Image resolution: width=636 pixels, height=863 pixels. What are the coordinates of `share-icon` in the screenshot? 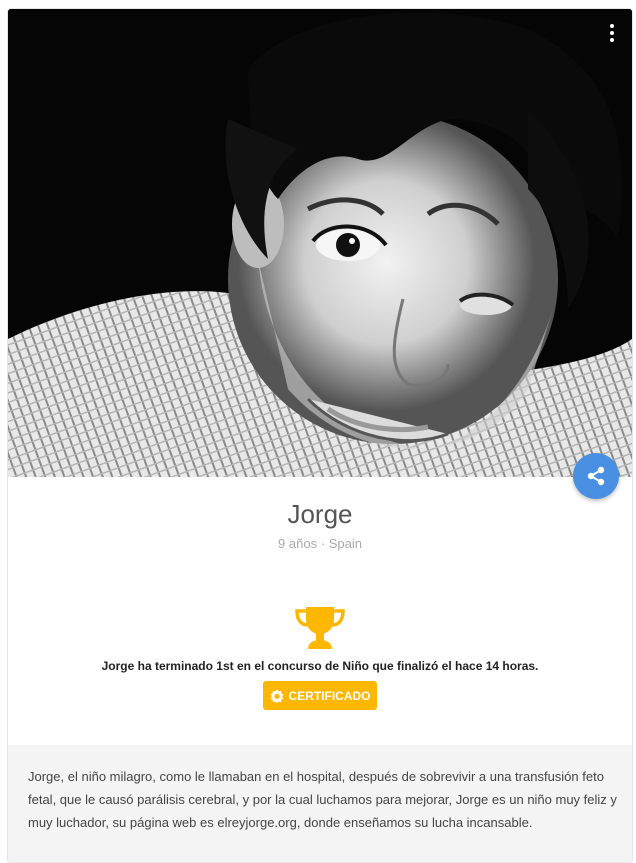 It's located at (596, 476).